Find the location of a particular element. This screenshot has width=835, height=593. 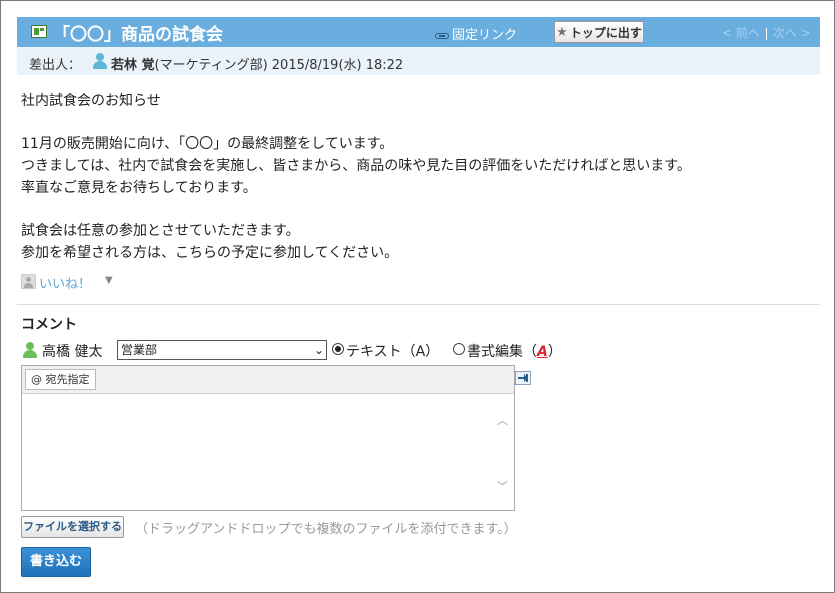

scroll-down-icon: ﹀ is located at coordinates (502, 486).